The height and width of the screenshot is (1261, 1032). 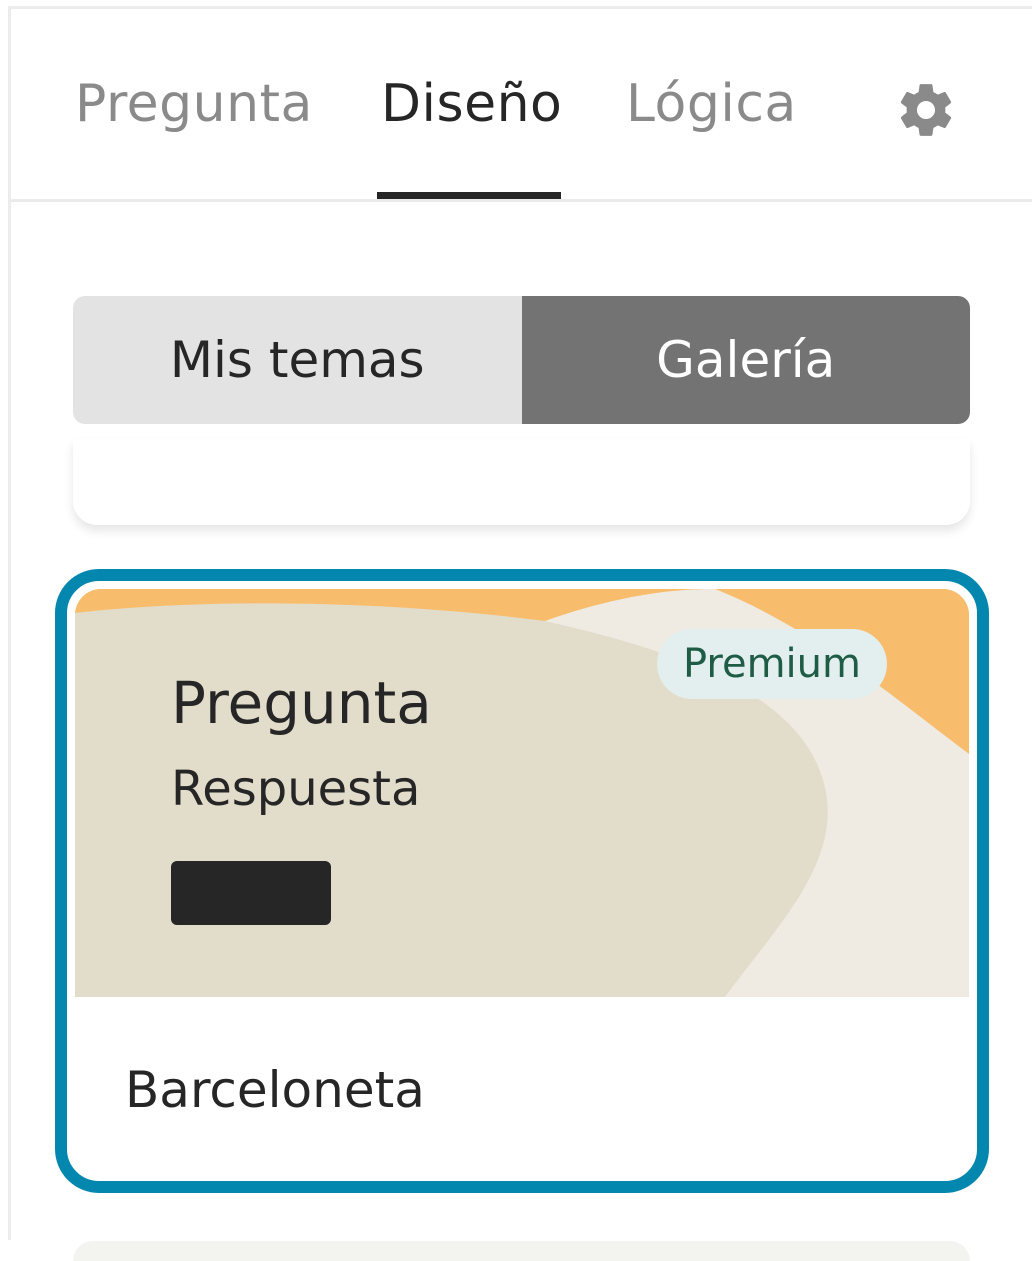 I want to click on preview-question-text: Pregunta, so click(x=301, y=703).